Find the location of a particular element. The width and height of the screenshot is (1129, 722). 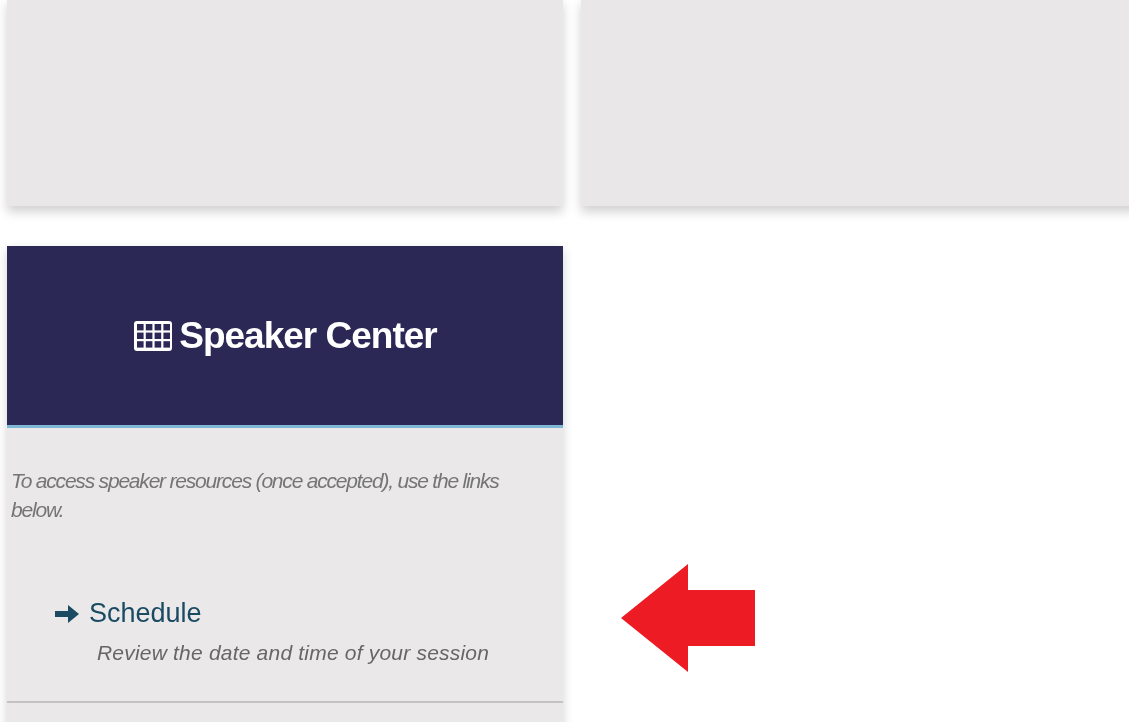

card-title: Speaker Center is located at coordinates (308, 335).